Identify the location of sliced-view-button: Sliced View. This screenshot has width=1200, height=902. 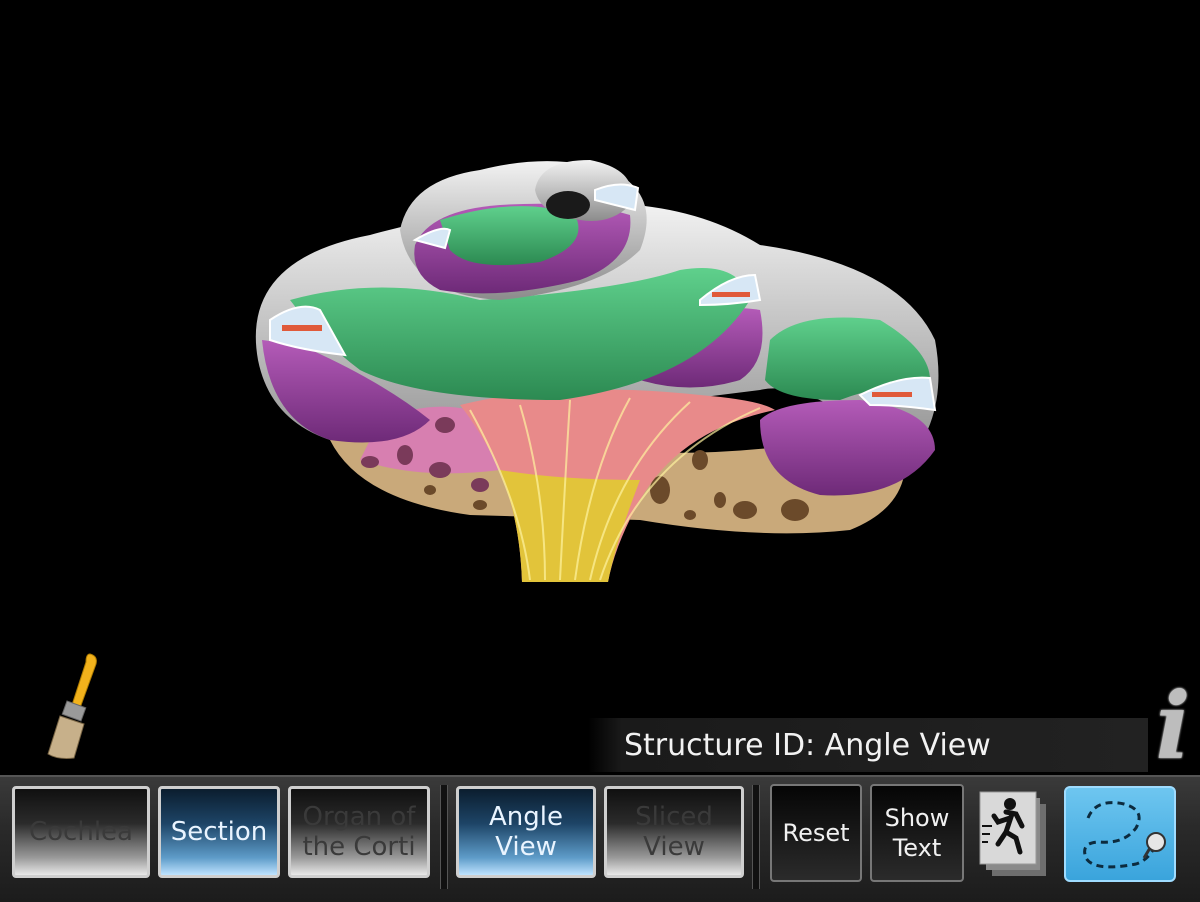
(674, 832).